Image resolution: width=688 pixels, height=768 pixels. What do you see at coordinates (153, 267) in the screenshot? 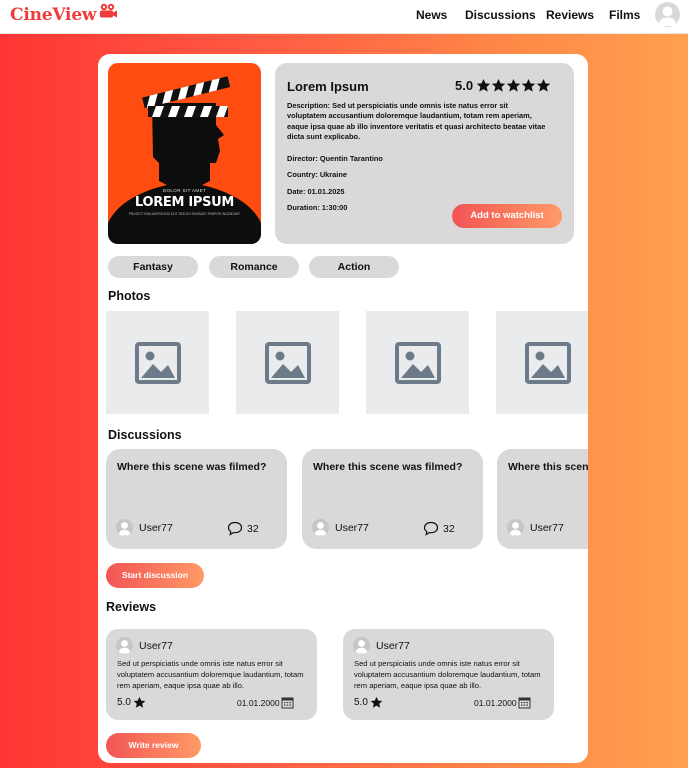
I see `genre-tag-fantasy: Fantasy` at bounding box center [153, 267].